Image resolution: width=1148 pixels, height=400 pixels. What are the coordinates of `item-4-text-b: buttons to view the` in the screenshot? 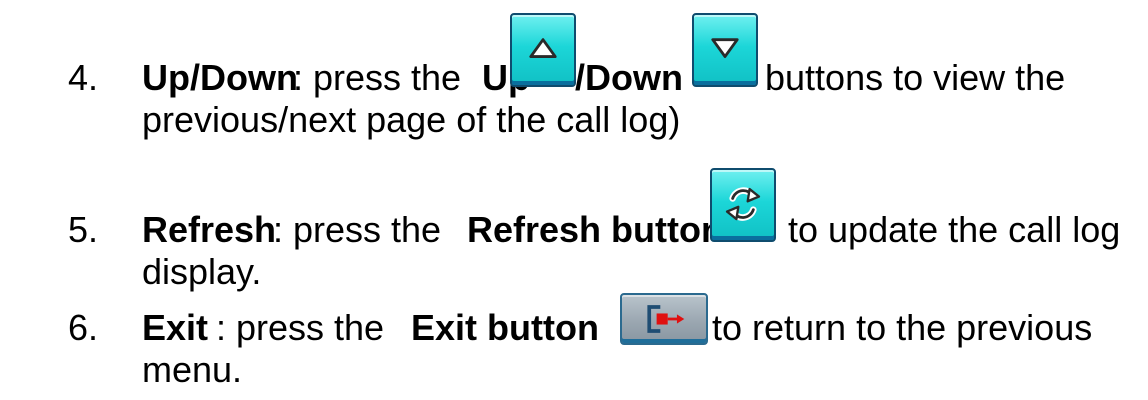 It's located at (915, 77).